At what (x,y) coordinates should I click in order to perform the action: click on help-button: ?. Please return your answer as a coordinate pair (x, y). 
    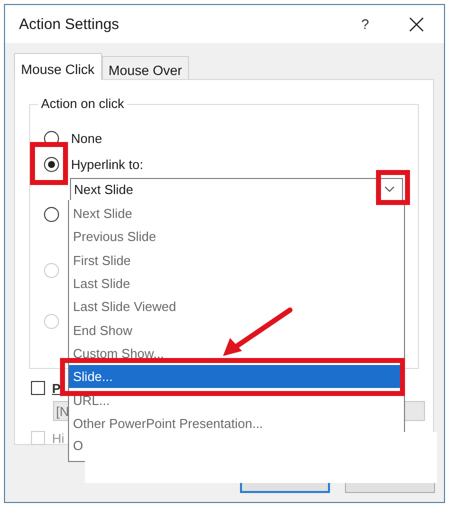
    Looking at the image, I should click on (365, 24).